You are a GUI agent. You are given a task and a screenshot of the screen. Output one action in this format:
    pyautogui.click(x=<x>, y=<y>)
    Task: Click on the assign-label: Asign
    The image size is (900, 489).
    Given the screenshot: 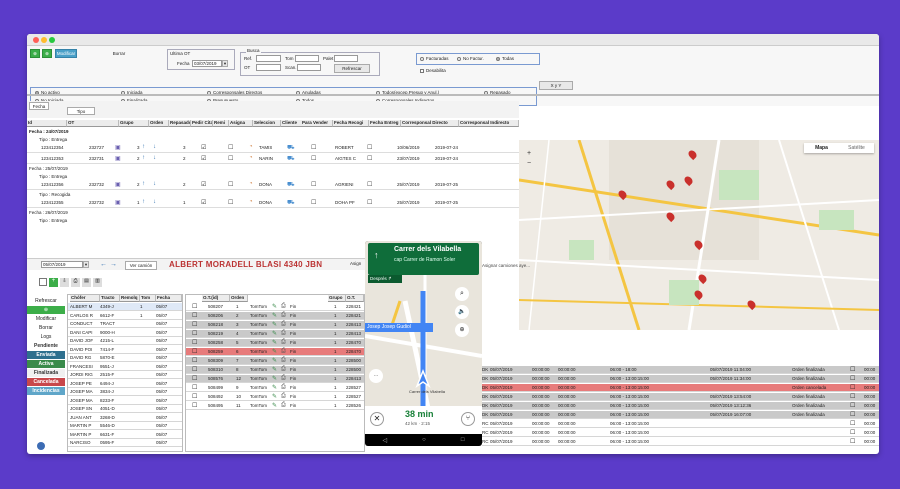 What is the action you would take?
    pyautogui.click(x=355, y=263)
    